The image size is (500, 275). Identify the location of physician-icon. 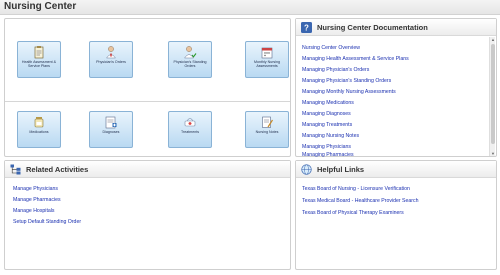
(111, 52).